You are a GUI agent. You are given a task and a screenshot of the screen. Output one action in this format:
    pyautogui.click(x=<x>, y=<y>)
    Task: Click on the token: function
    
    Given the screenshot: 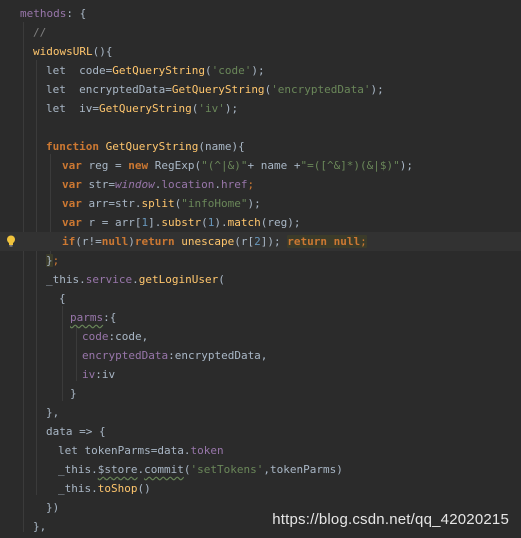 What is the action you would take?
    pyautogui.click(x=72, y=146)
    